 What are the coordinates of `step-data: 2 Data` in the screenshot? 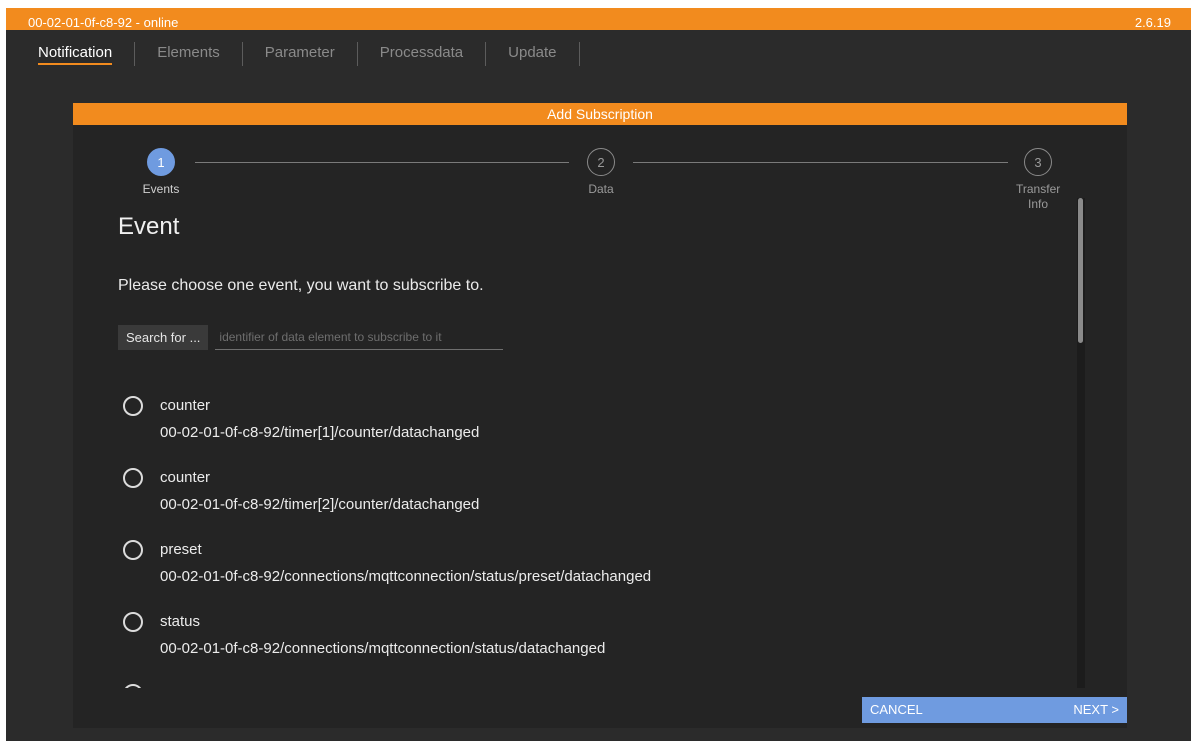 It's located at (601, 172).